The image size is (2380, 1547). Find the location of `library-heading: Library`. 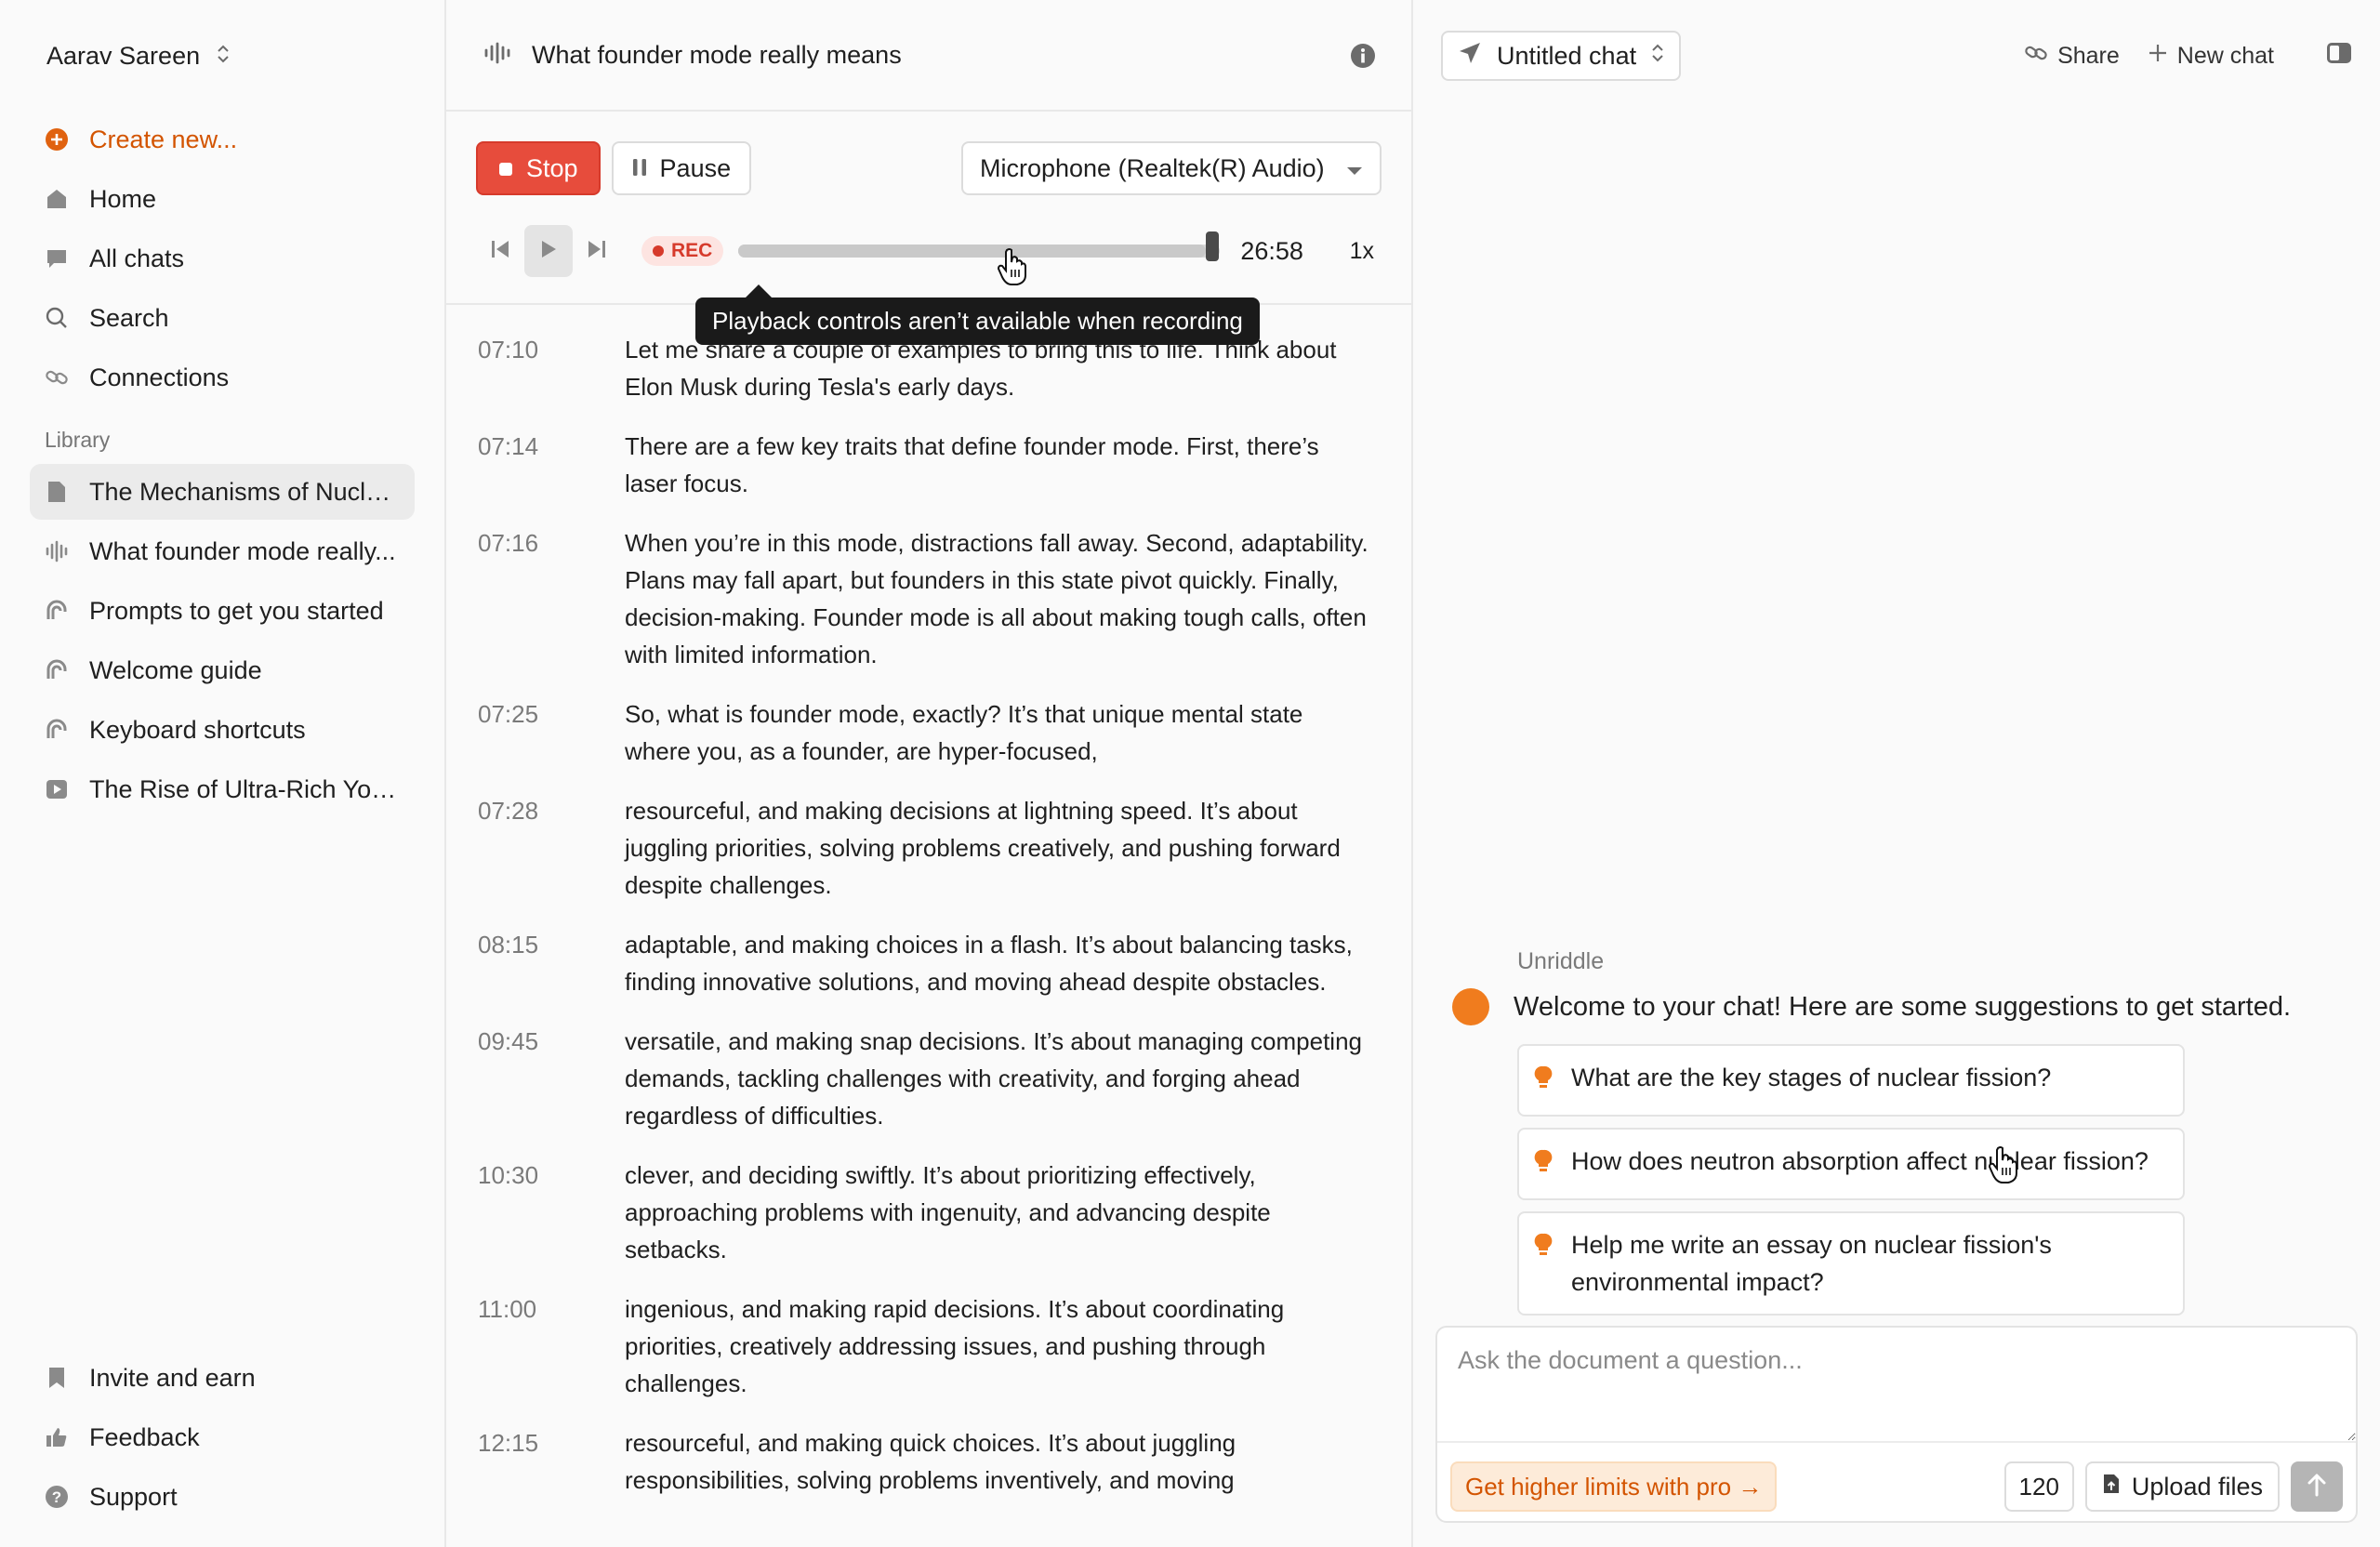

library-heading: Library is located at coordinates (78, 440).